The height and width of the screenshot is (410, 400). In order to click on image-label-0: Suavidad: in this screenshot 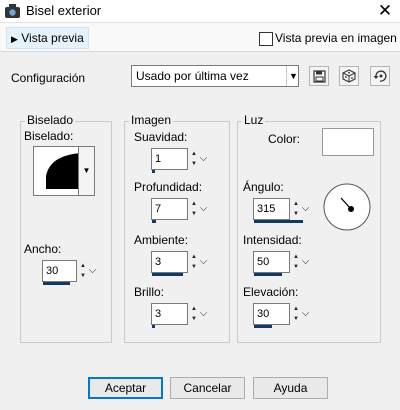, I will do `click(161, 137)`.